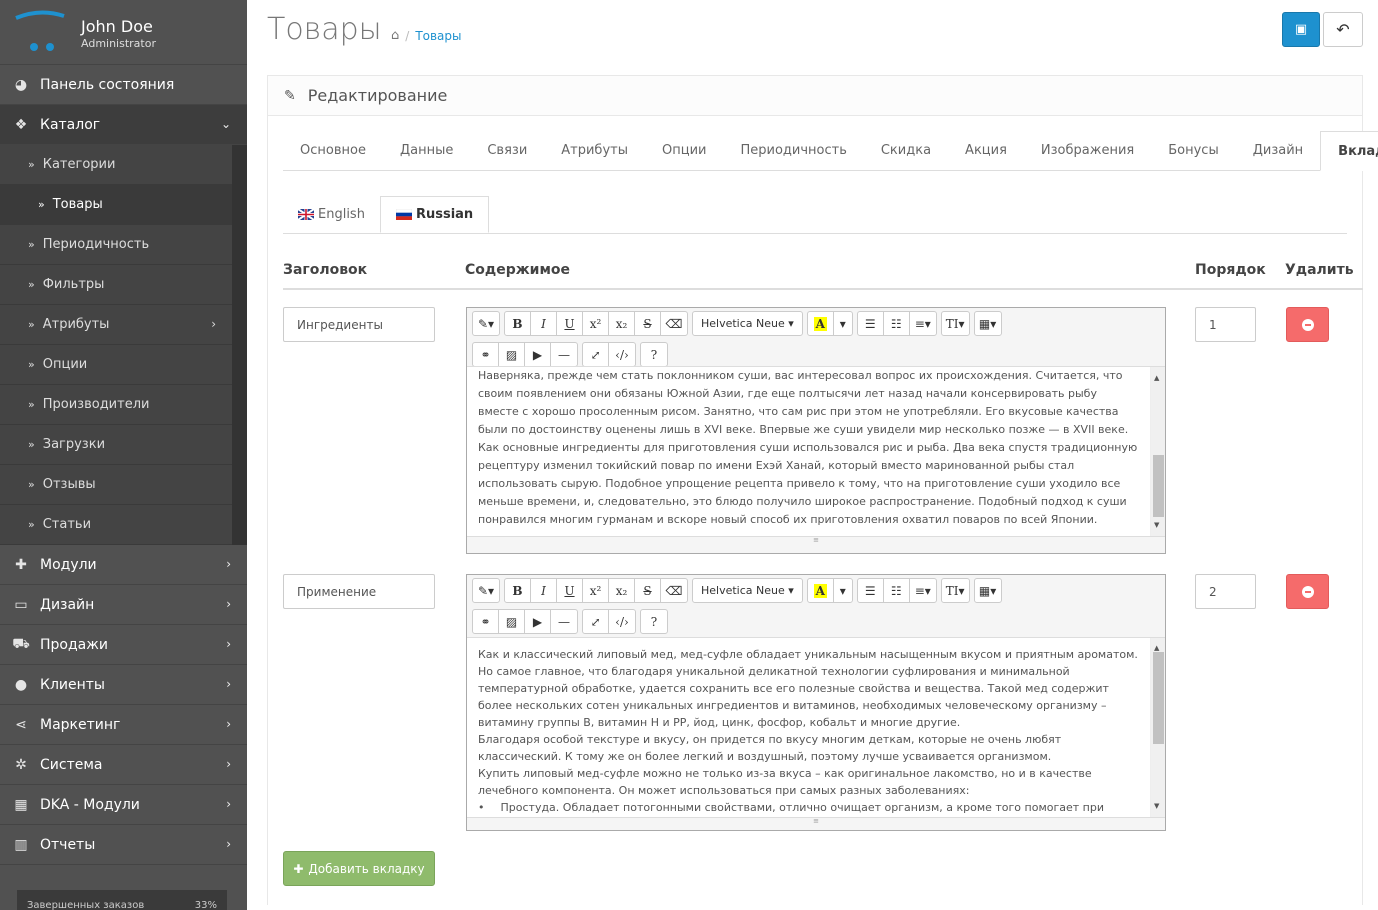  What do you see at coordinates (1343, 29) in the screenshot?
I see `back-button: ↶` at bounding box center [1343, 29].